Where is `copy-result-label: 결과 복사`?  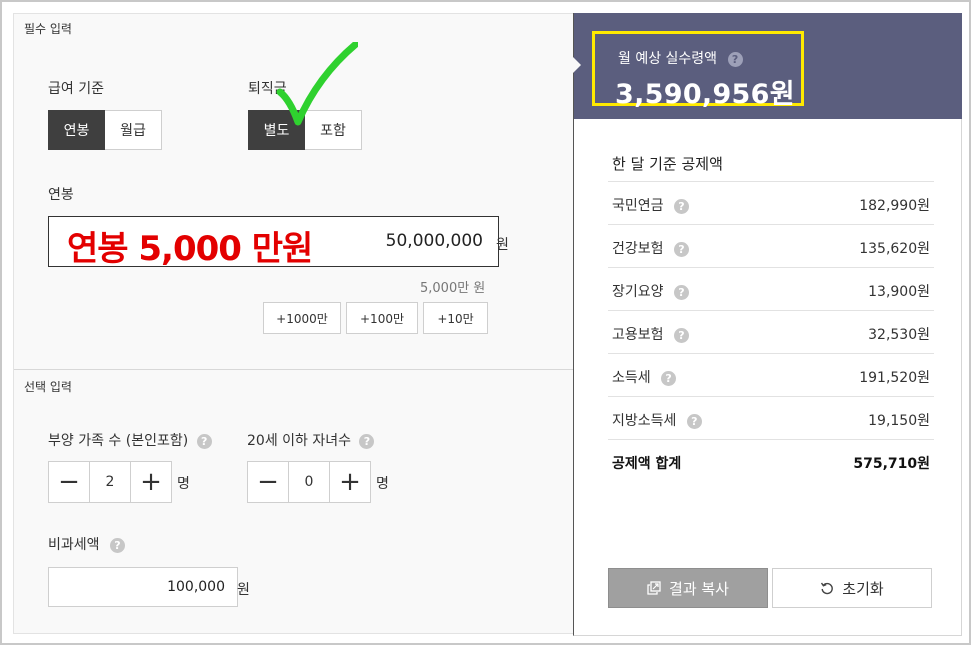
copy-result-label: 결과 복사 is located at coordinates (699, 588).